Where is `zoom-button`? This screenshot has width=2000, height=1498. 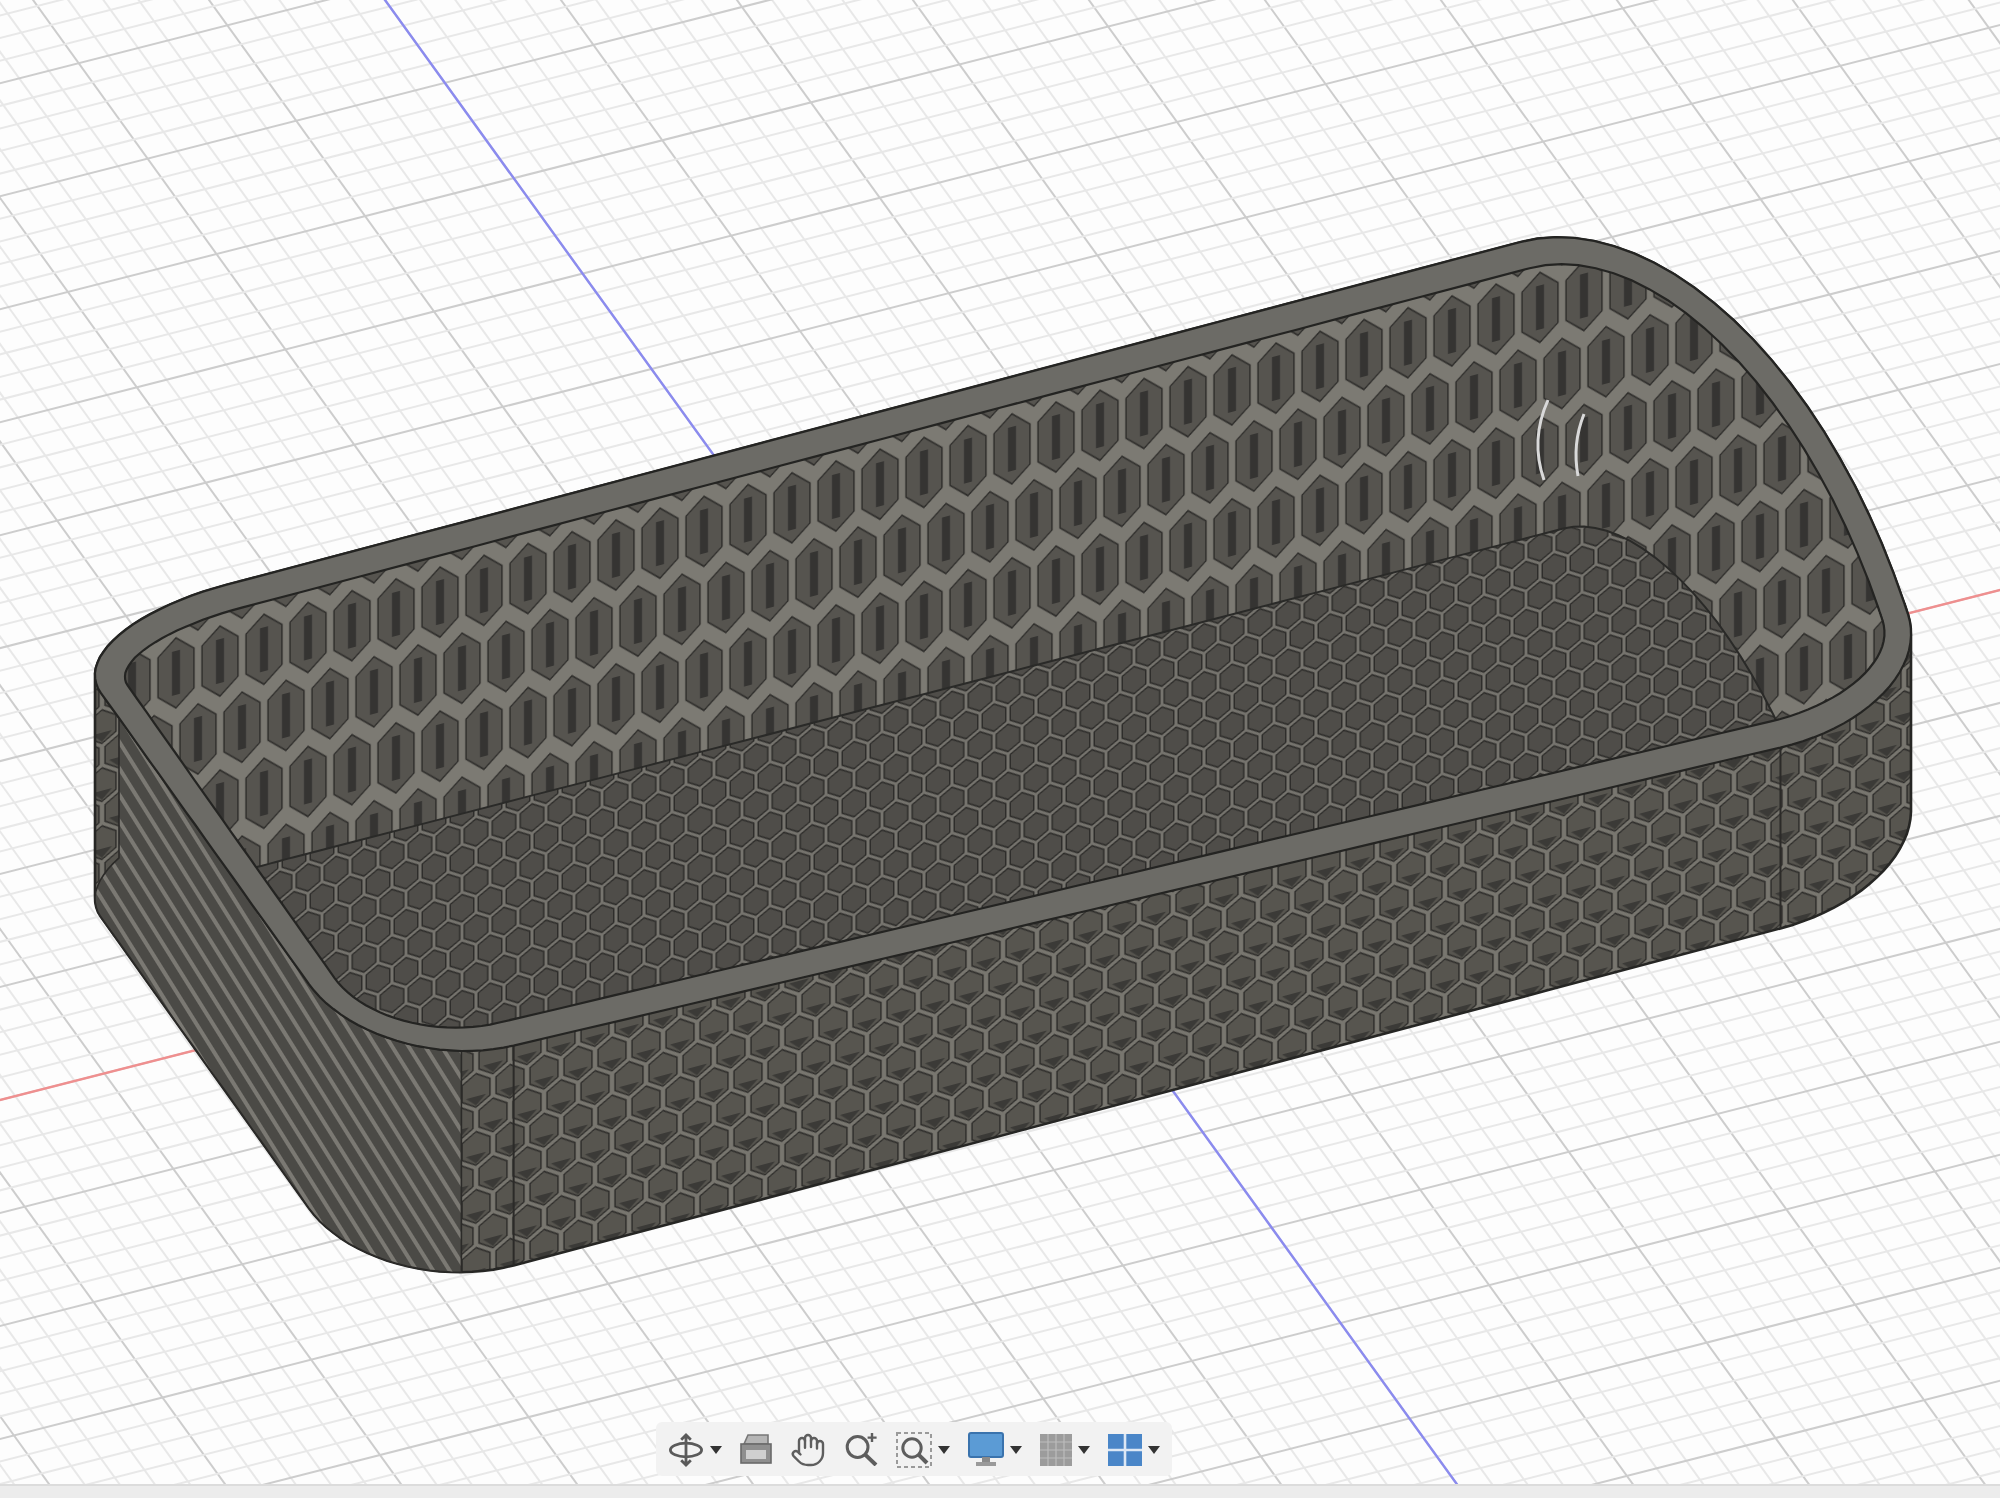 zoom-button is located at coordinates (861, 1449).